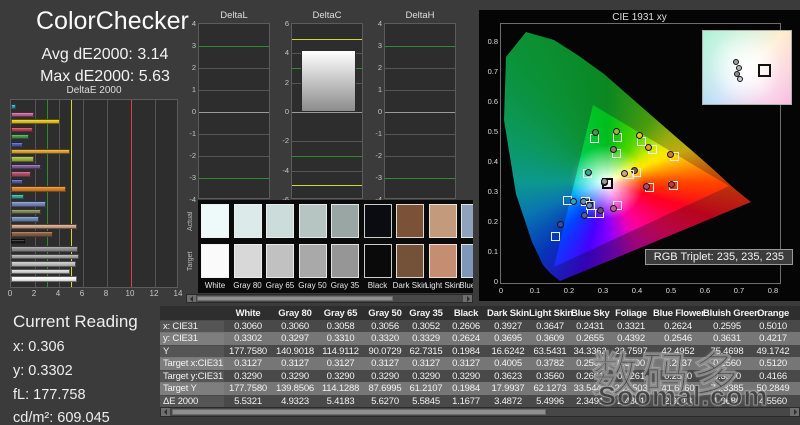 This screenshot has width=800, height=425. Describe the element at coordinates (32, 234) in the screenshot. I see `bar-dark-skin` at that location.